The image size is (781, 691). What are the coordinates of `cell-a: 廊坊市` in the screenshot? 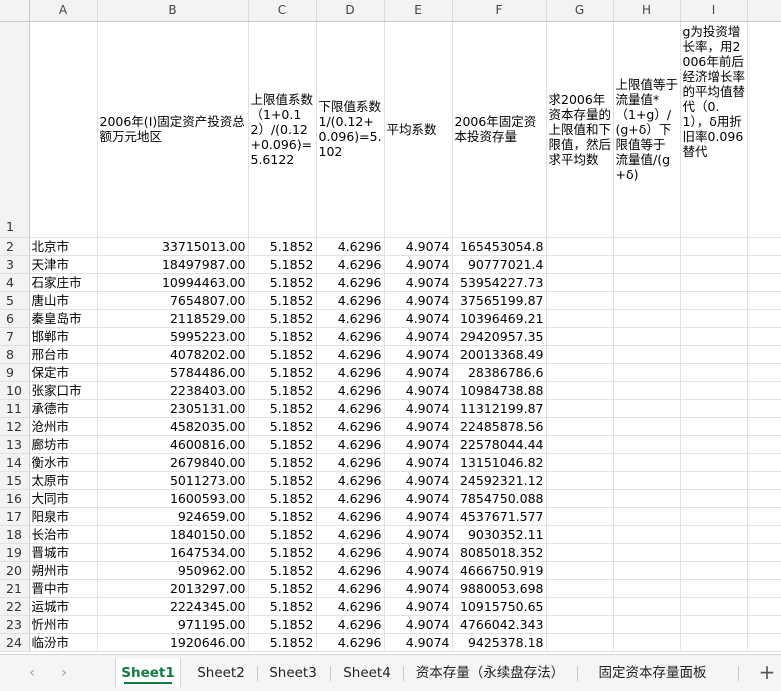 It's located at (63, 444).